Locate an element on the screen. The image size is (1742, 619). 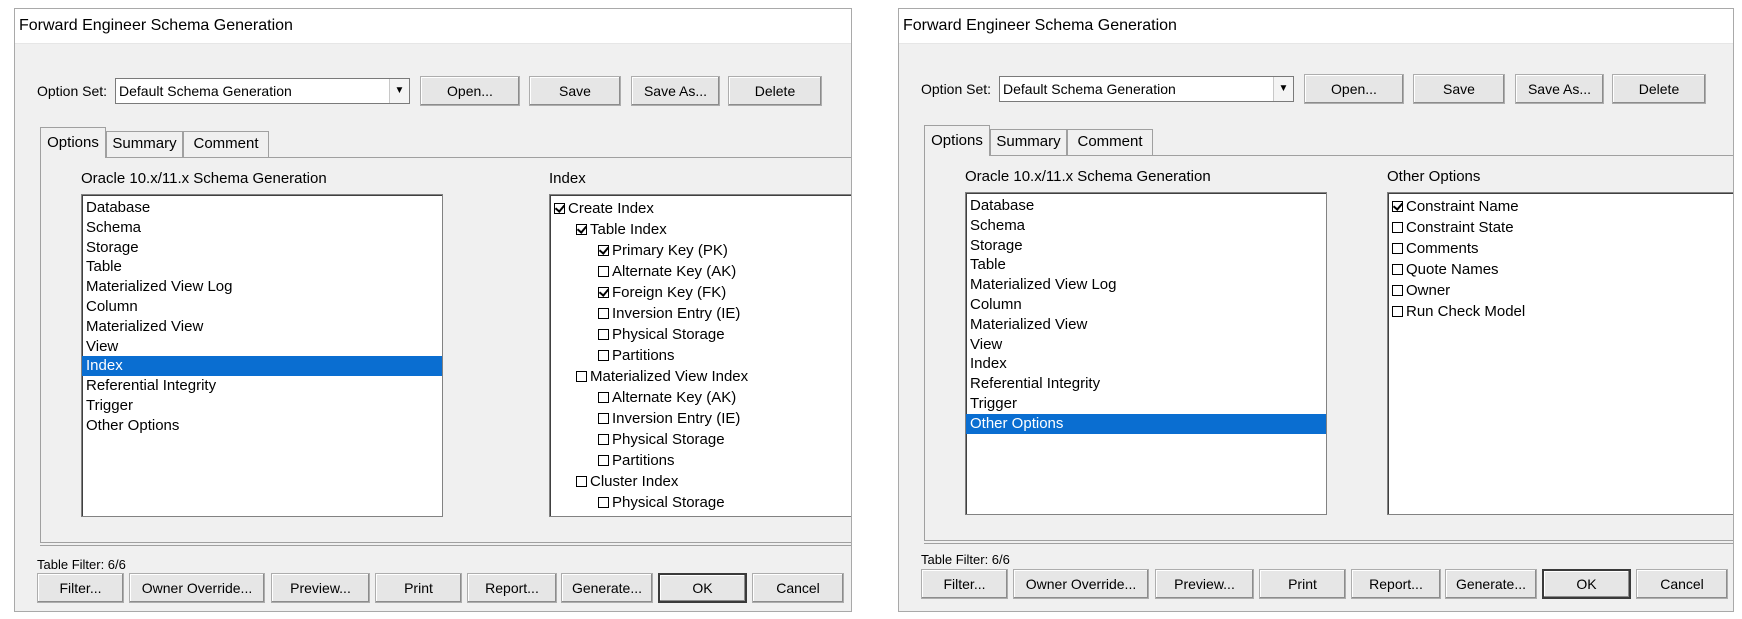
checkbox-item: Foreign Key (FK) is located at coordinates (700, 292).